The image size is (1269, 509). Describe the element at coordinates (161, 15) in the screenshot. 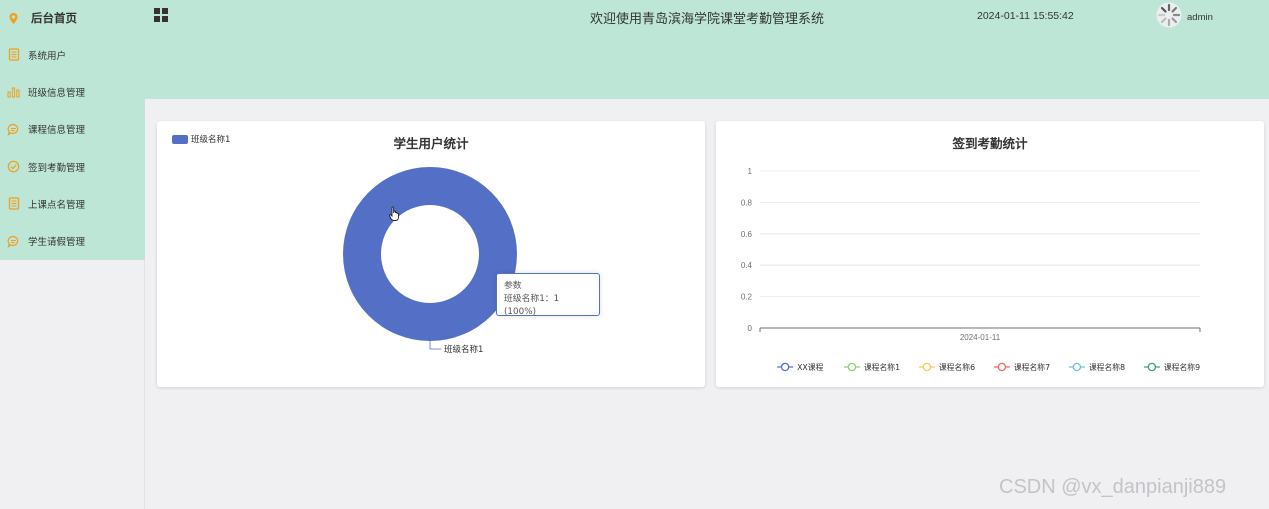

I see `grid-menu-icon` at that location.